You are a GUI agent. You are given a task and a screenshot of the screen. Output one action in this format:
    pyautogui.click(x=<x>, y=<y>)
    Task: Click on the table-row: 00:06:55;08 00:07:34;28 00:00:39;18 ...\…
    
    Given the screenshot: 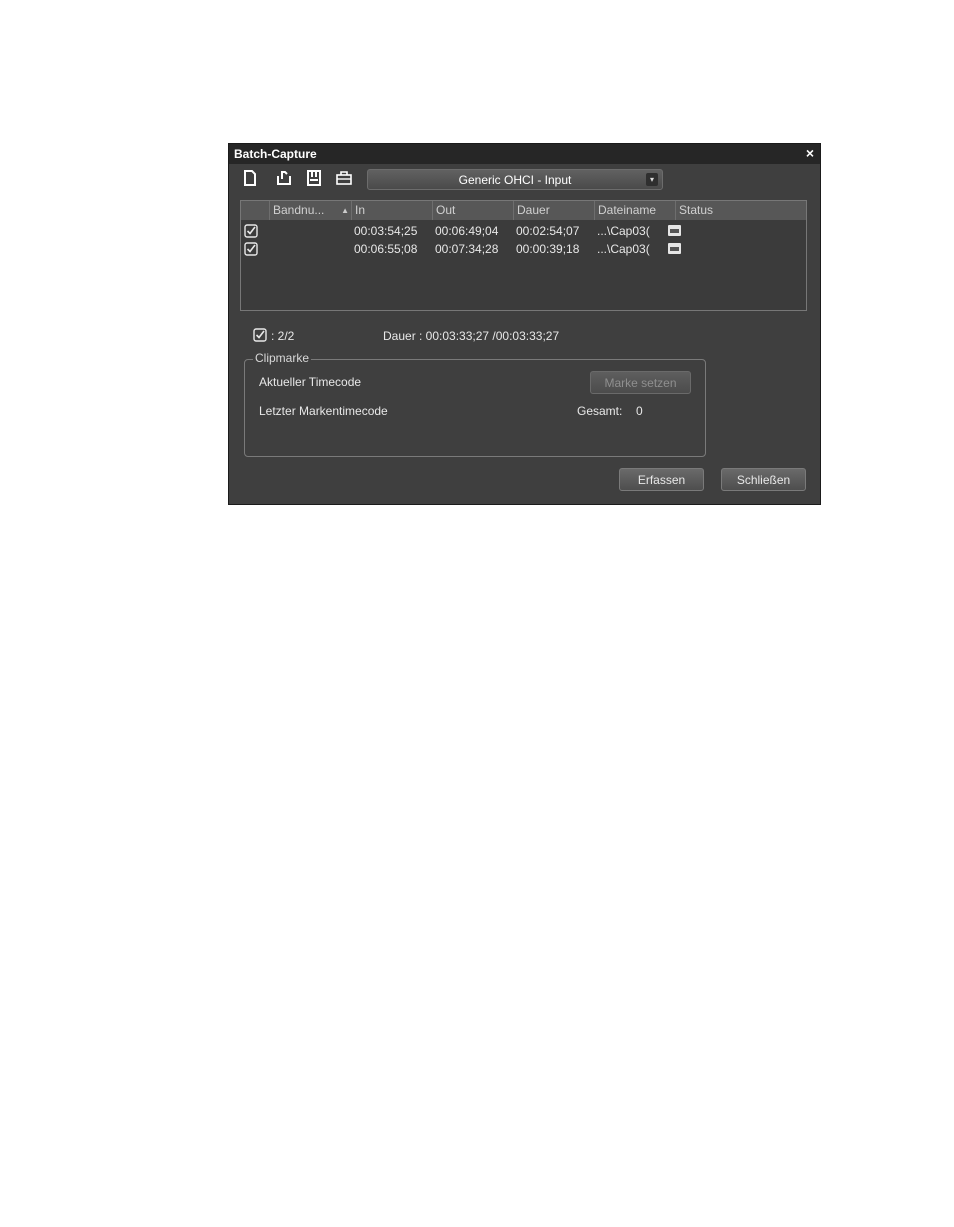 What is the action you would take?
    pyautogui.click(x=523, y=249)
    